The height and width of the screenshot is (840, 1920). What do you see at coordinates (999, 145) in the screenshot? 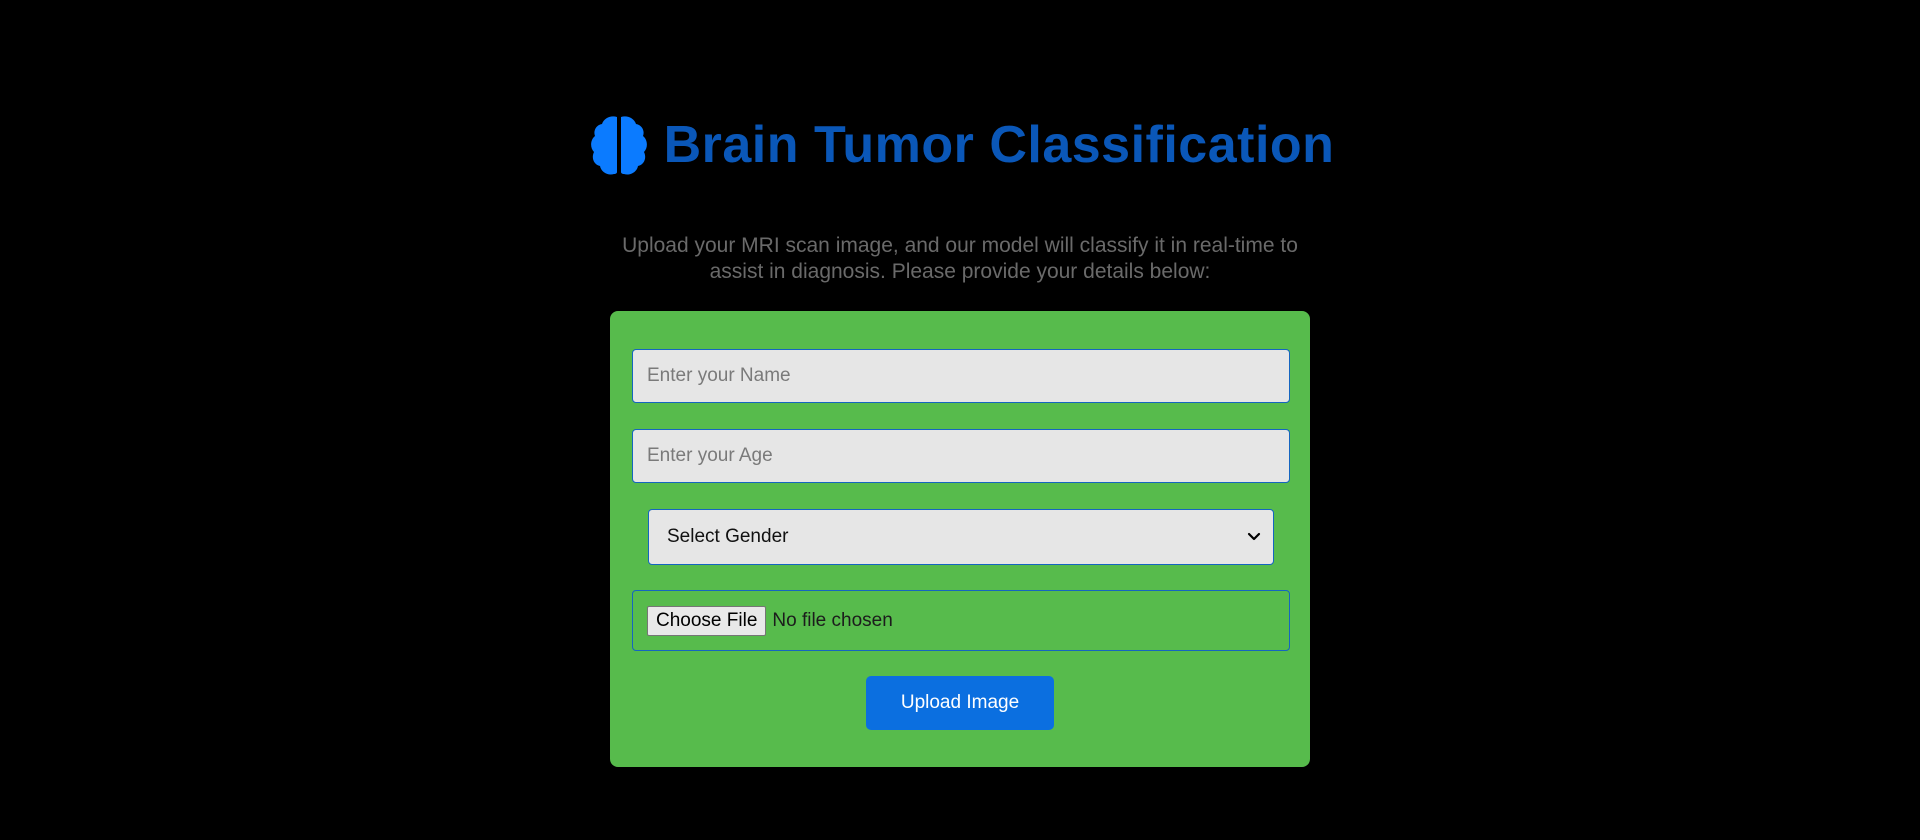
I see `page-title: Brain Tumor Classification` at bounding box center [999, 145].